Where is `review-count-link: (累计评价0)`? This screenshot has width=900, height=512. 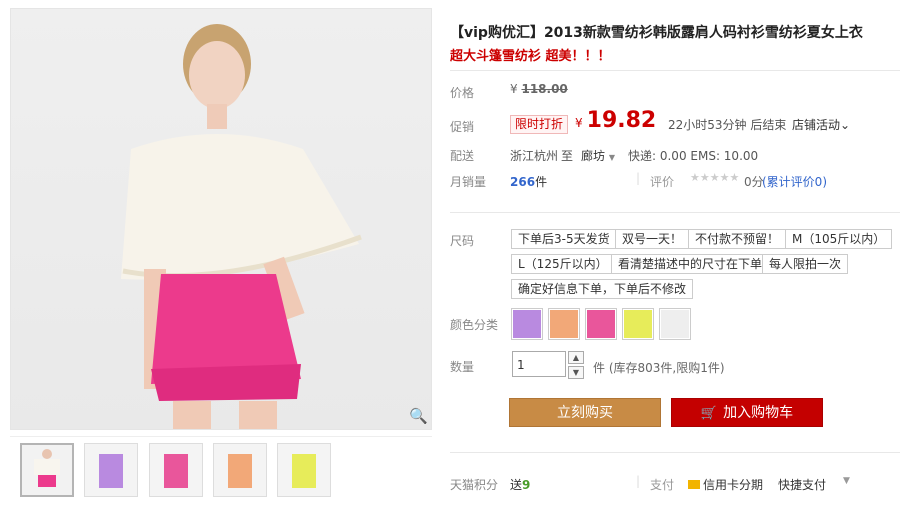 review-count-link: (累计评价0) is located at coordinates (794, 181).